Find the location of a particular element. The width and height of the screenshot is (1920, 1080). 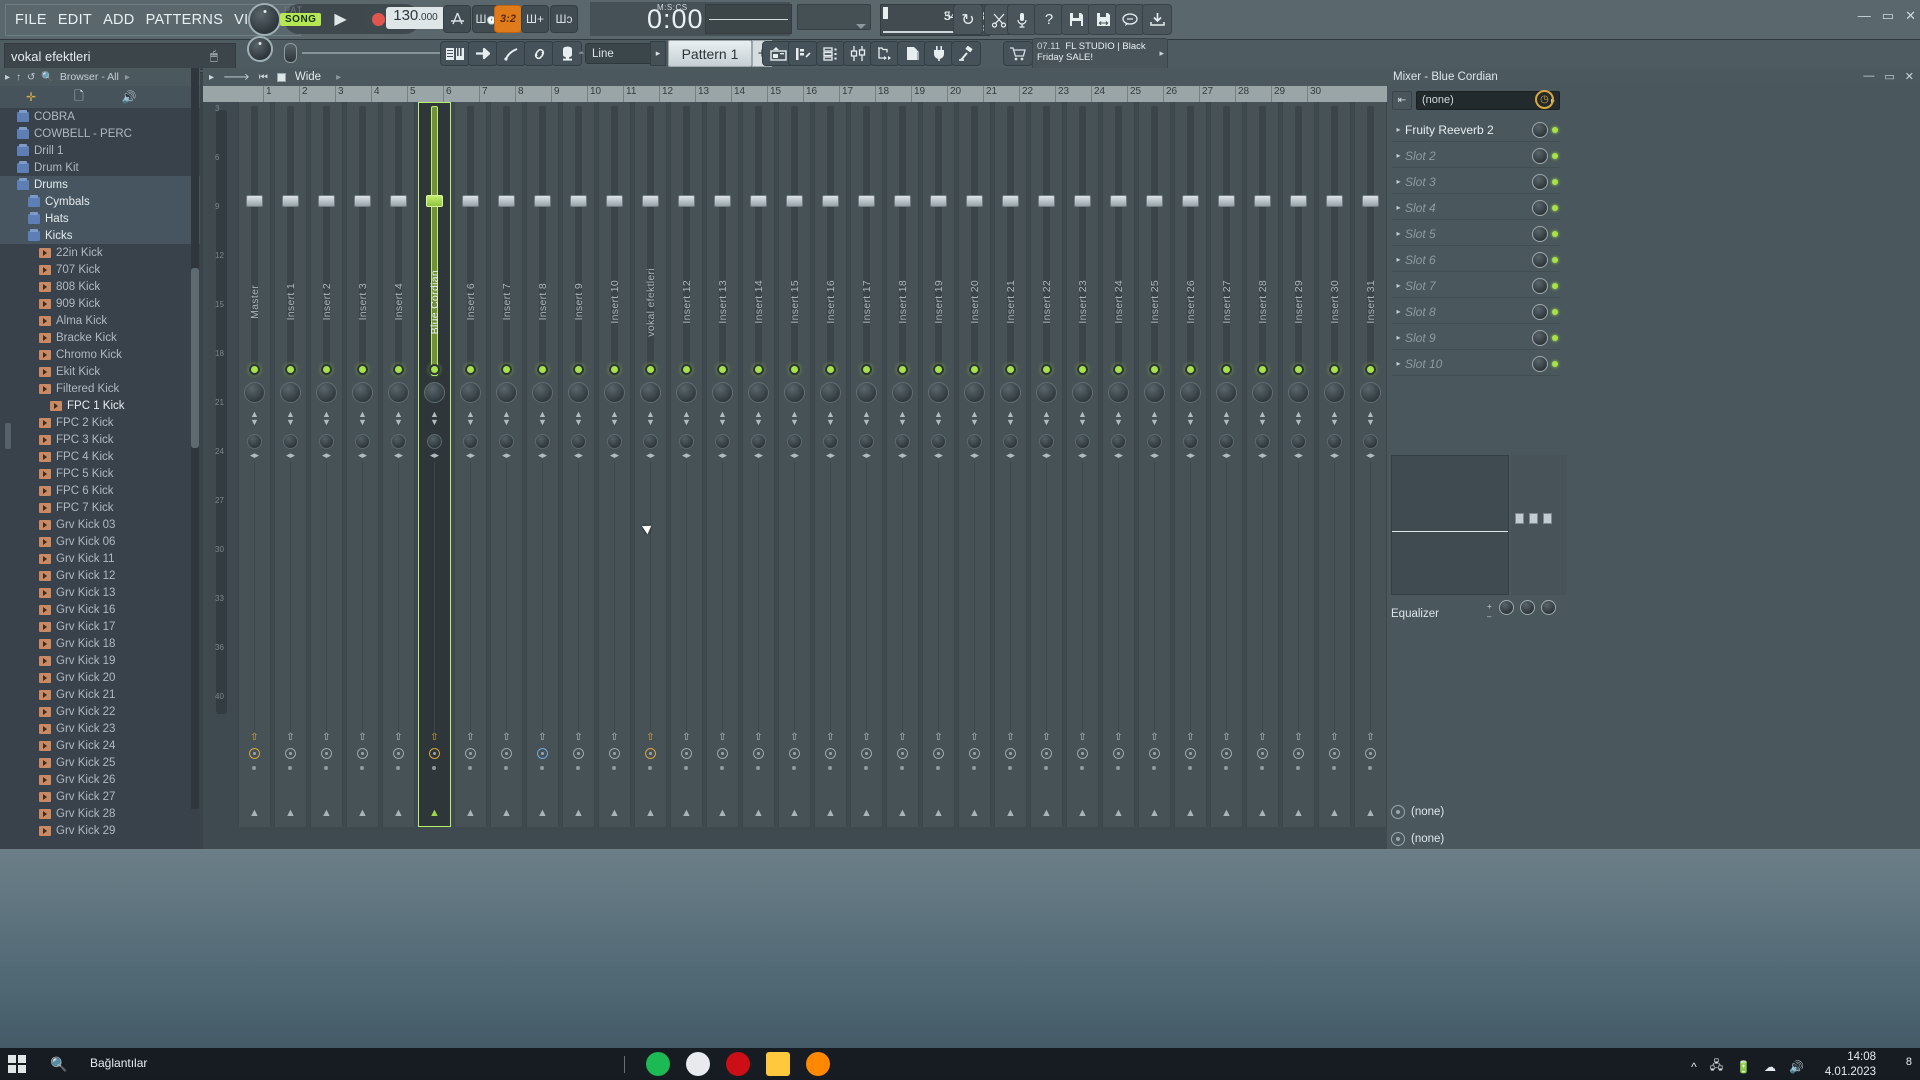

plugin-picker-icon is located at coordinates (831, 53).